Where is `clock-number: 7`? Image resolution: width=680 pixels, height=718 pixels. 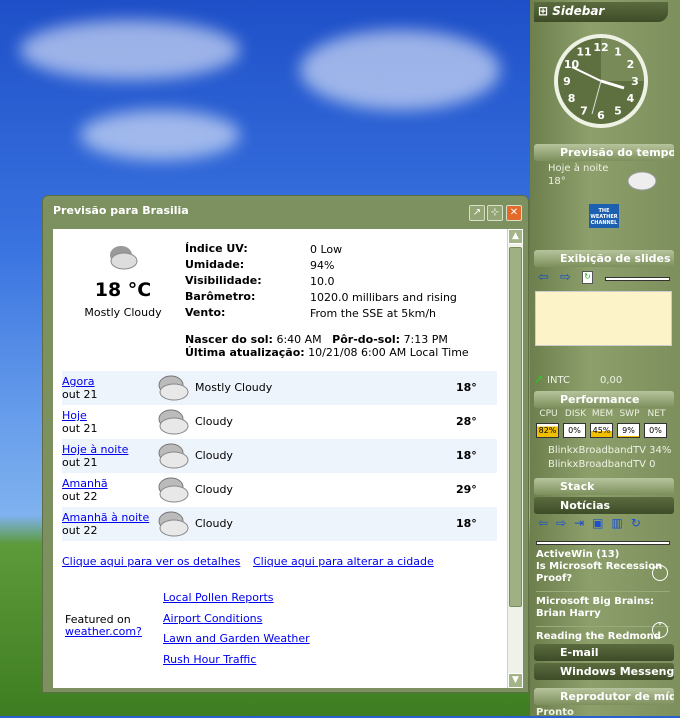
clock-number: 7 is located at coordinates (584, 110).